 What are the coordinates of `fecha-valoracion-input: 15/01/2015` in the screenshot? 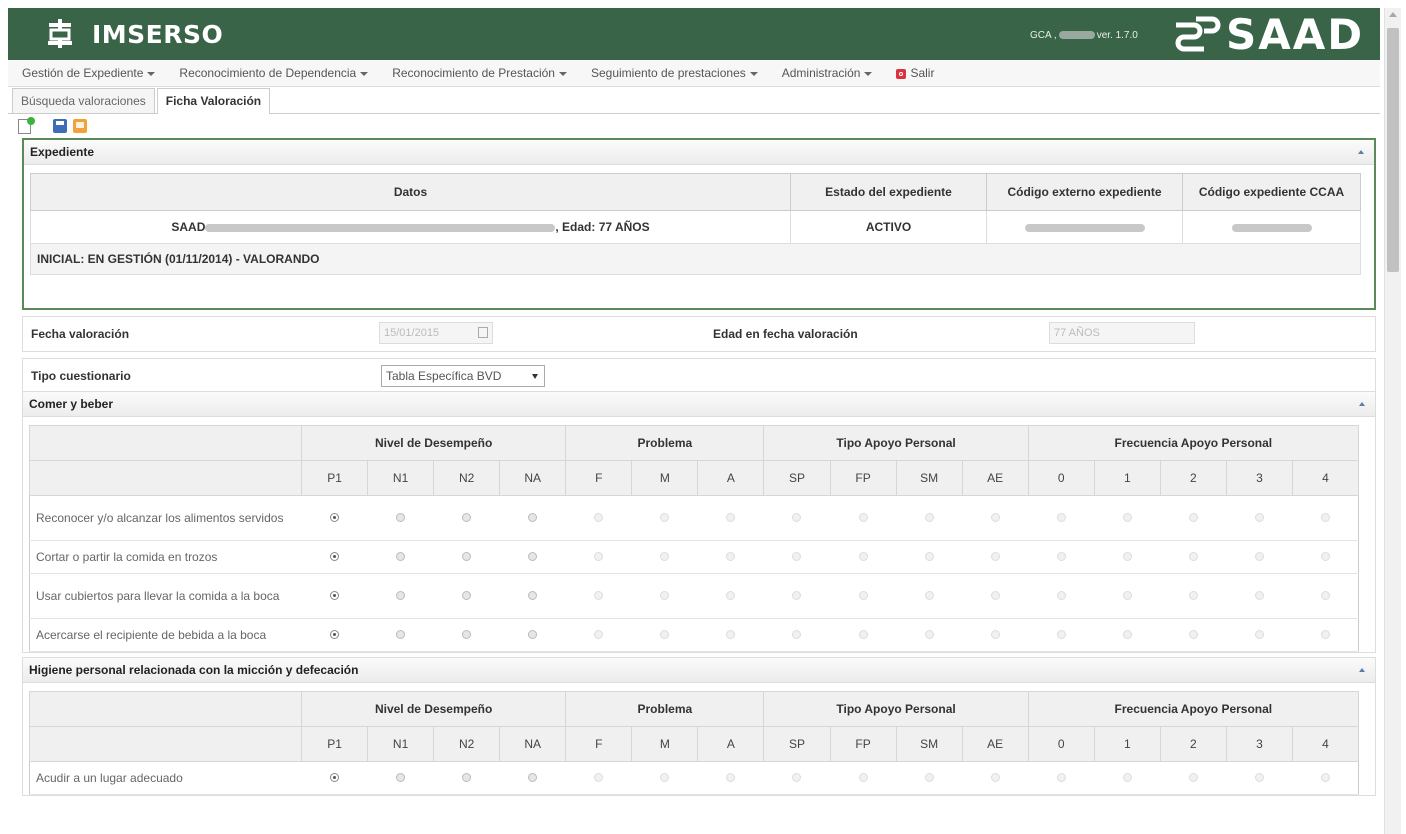 It's located at (436, 333).